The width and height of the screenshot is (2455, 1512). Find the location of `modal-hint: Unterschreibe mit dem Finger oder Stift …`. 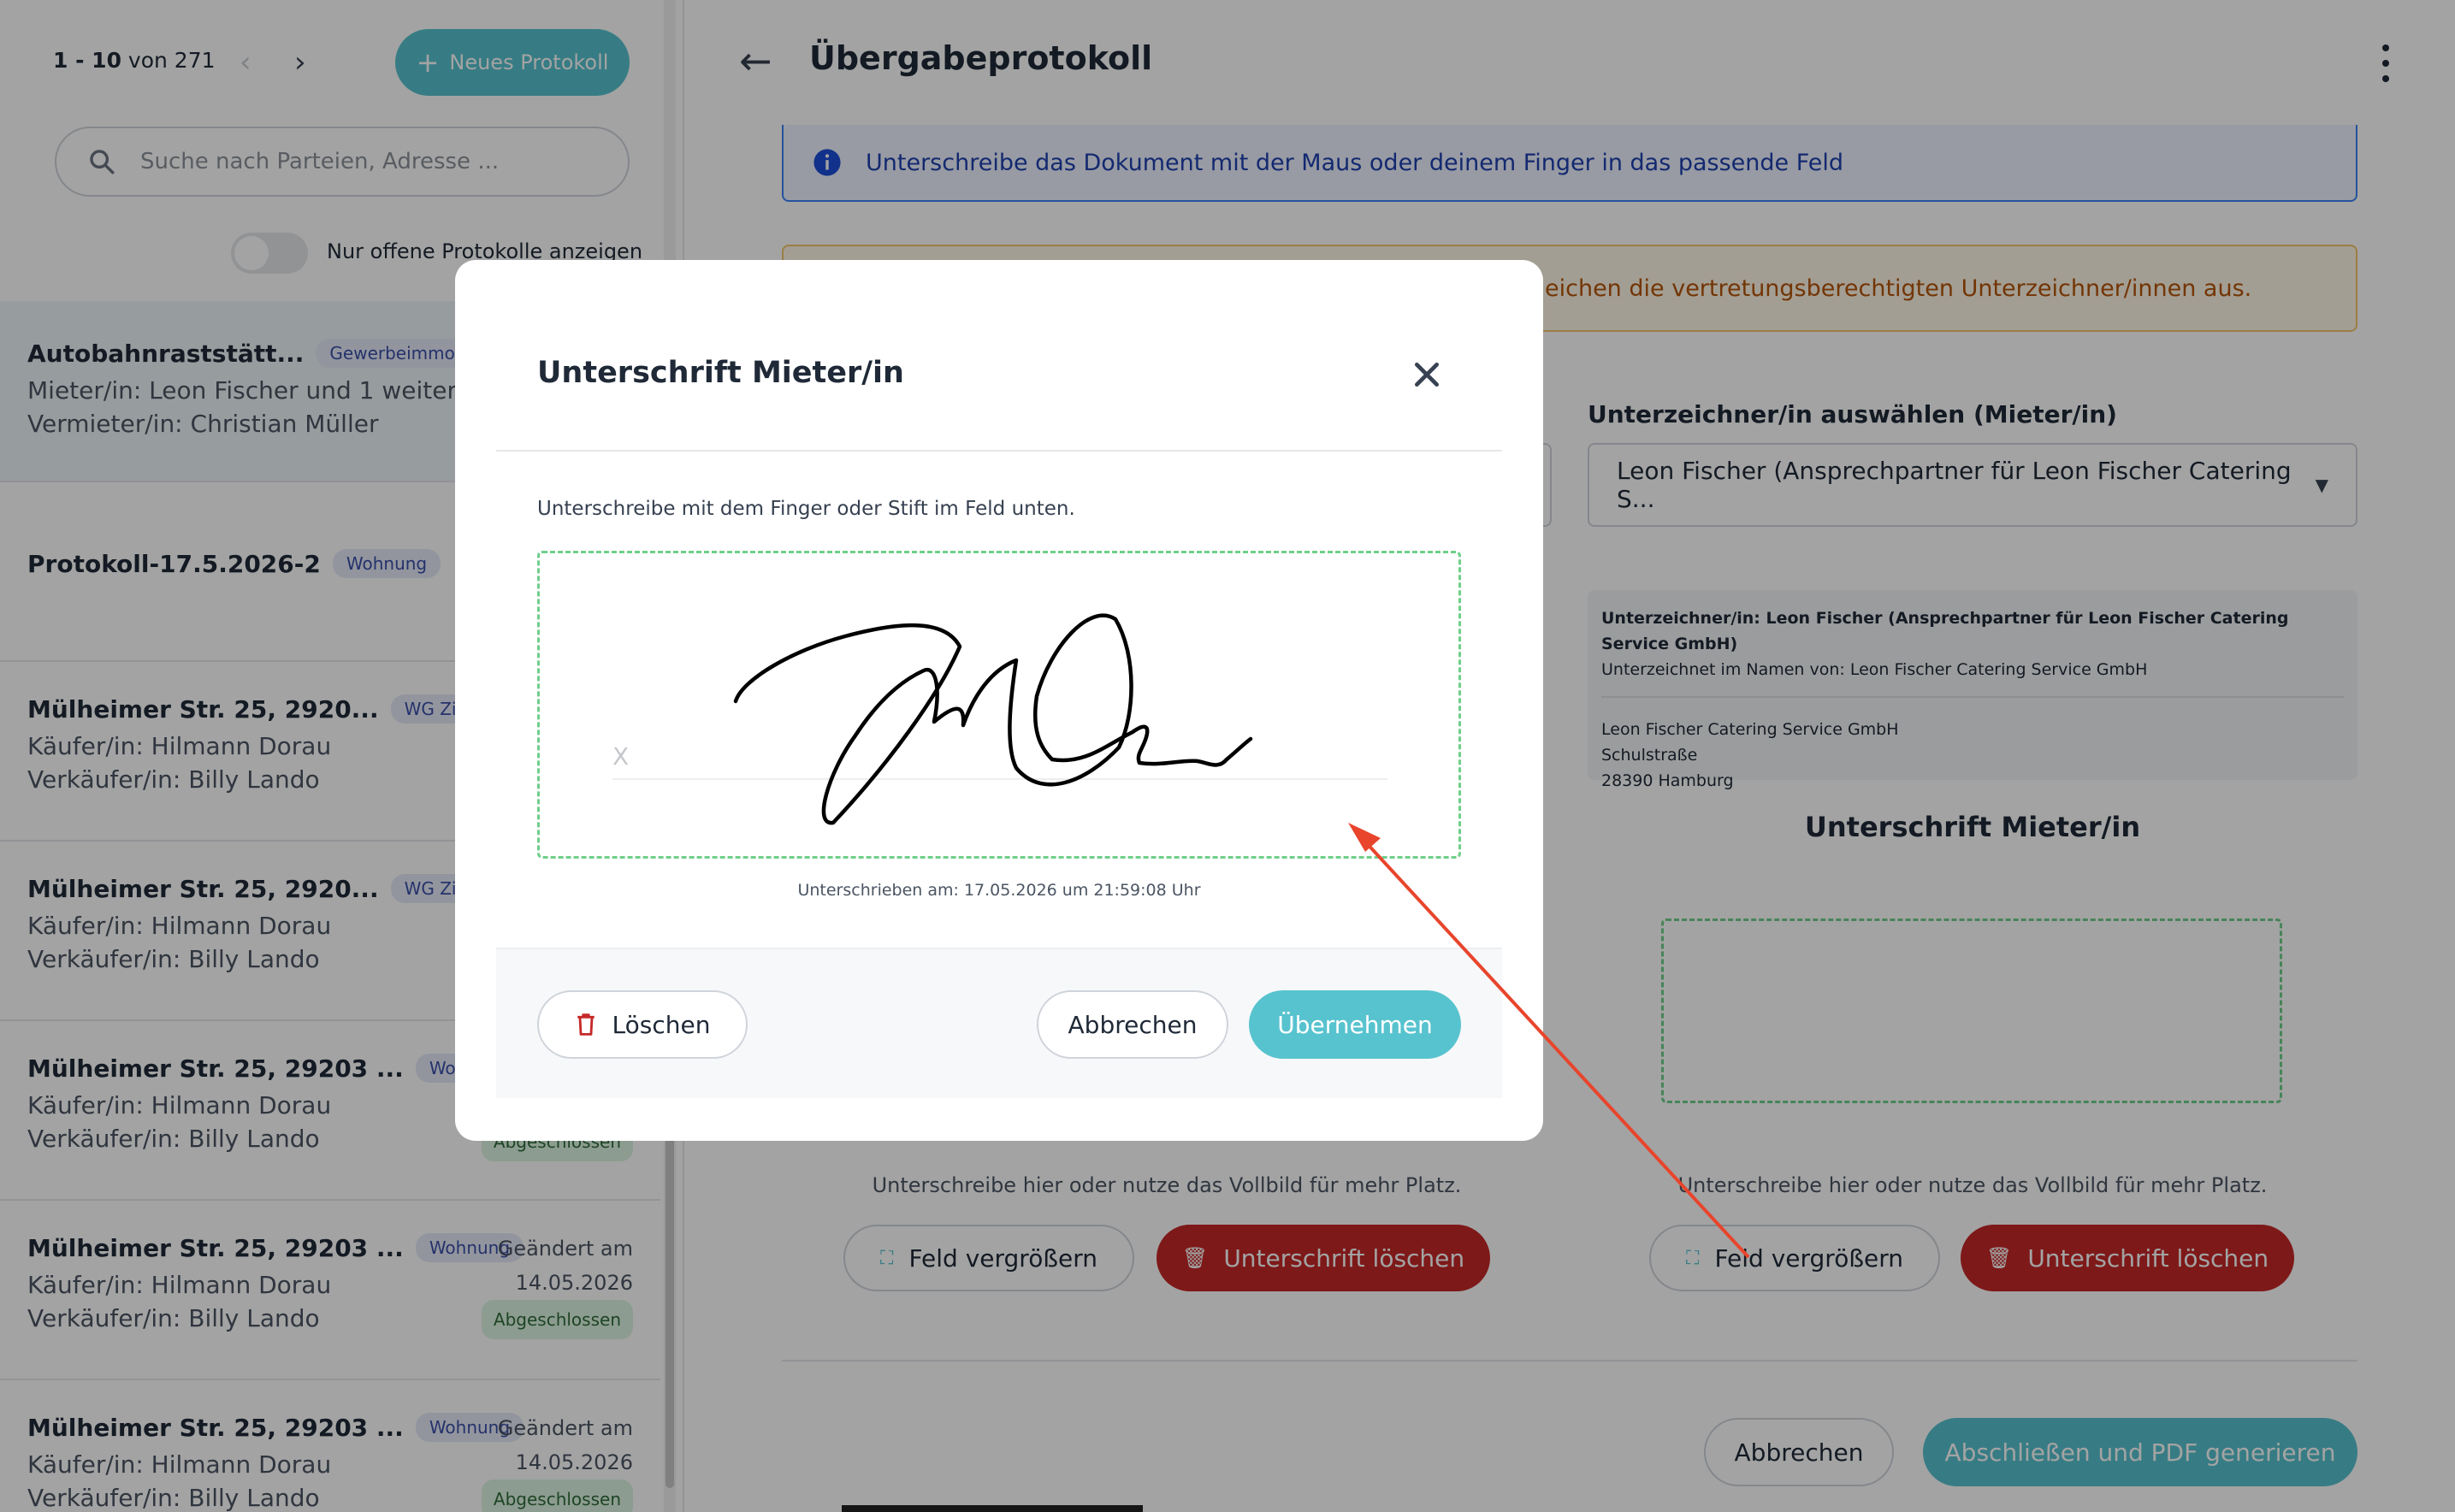

modal-hint: Unterschreibe mit dem Finger oder Stift … is located at coordinates (806, 509).